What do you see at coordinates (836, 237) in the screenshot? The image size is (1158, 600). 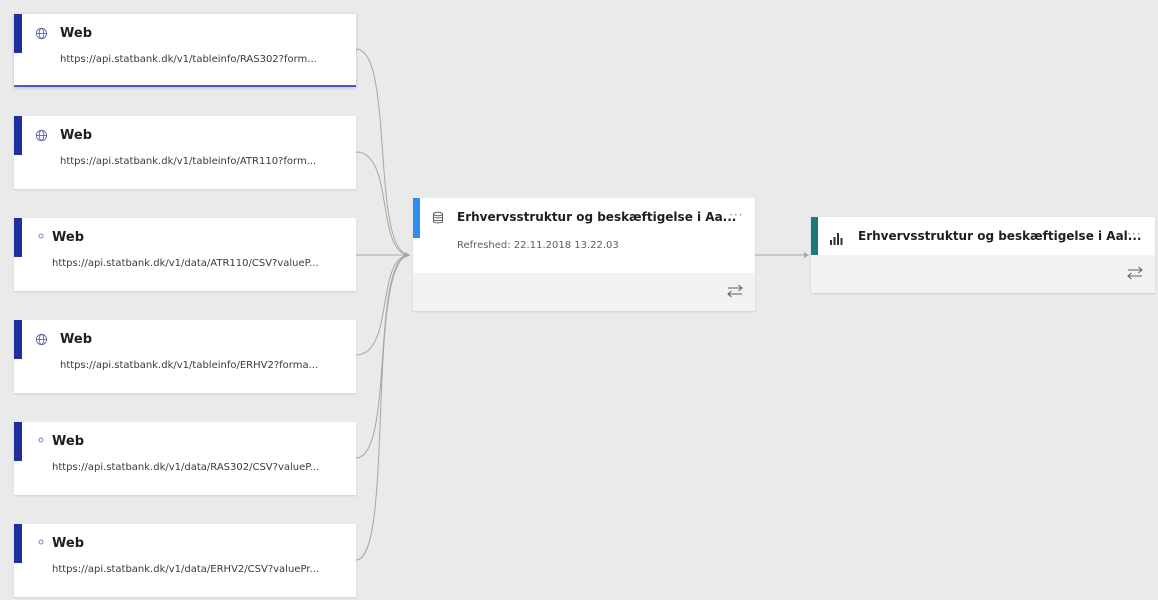 I see `bar-chart-icon` at bounding box center [836, 237].